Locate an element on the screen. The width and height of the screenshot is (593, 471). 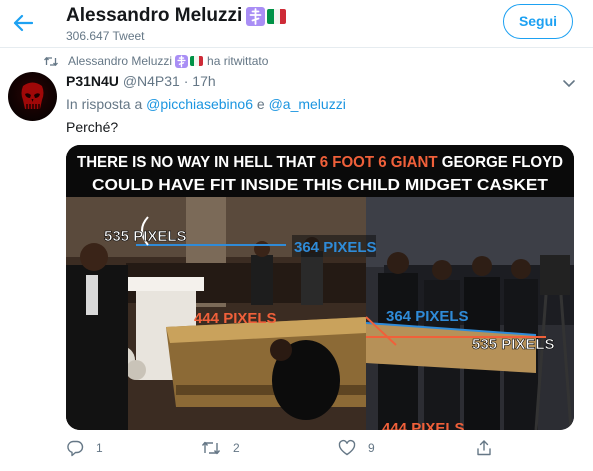
reply-button: 1 is located at coordinates (84, 448).